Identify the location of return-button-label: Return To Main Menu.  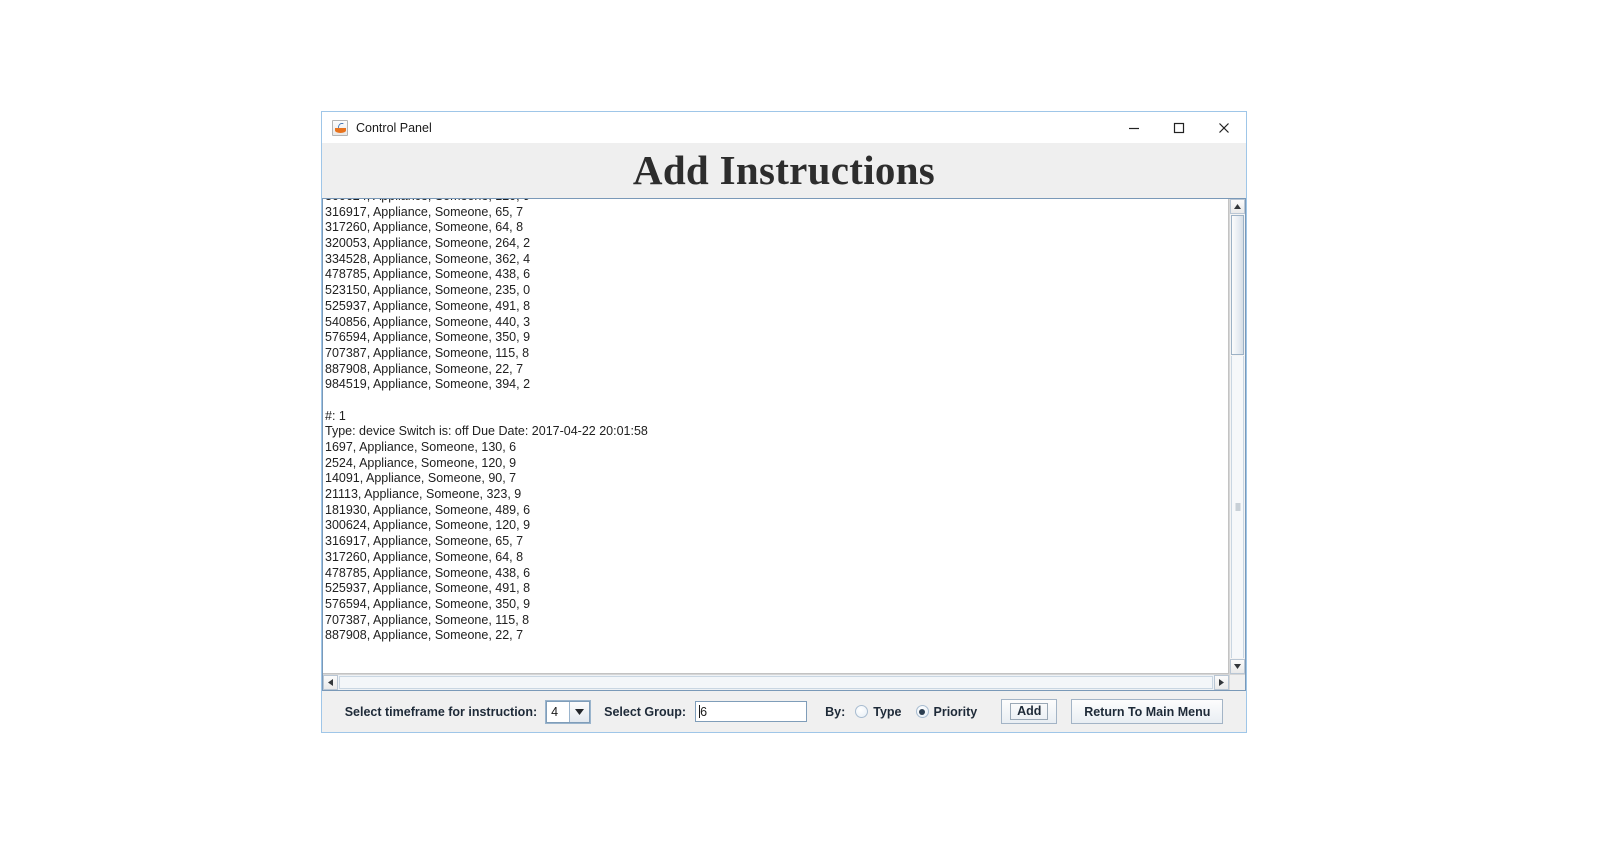
(1147, 711).